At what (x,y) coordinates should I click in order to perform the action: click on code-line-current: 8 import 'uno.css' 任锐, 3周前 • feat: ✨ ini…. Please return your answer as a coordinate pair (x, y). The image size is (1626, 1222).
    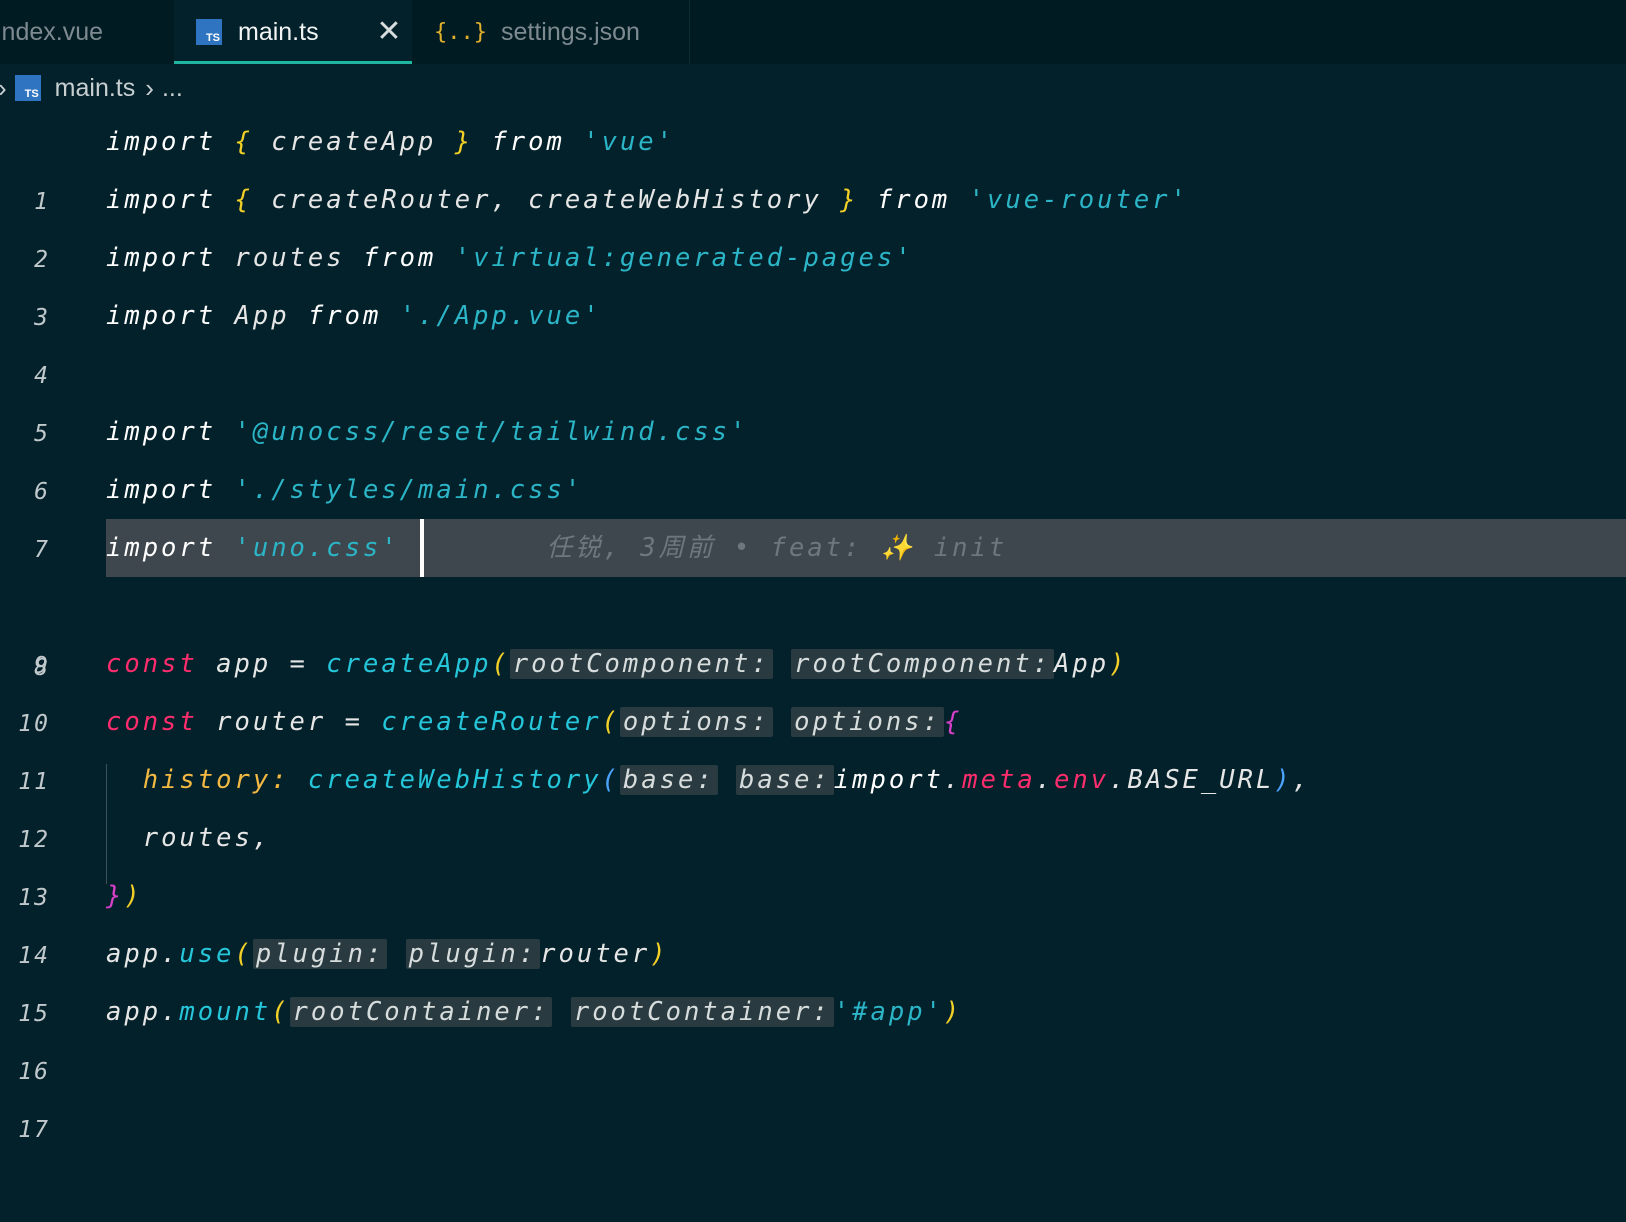
    Looking at the image, I should click on (813, 599).